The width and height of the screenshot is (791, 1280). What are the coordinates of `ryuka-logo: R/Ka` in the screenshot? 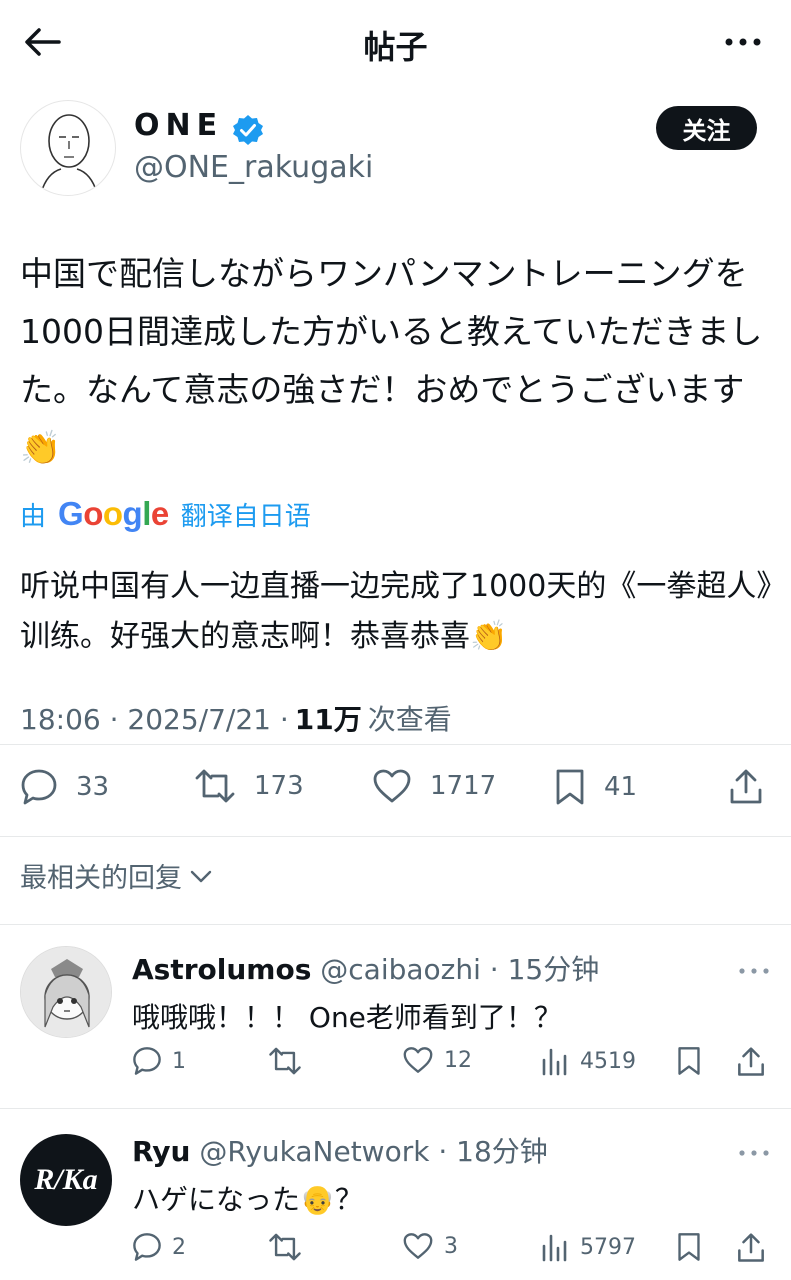 It's located at (66, 1179).